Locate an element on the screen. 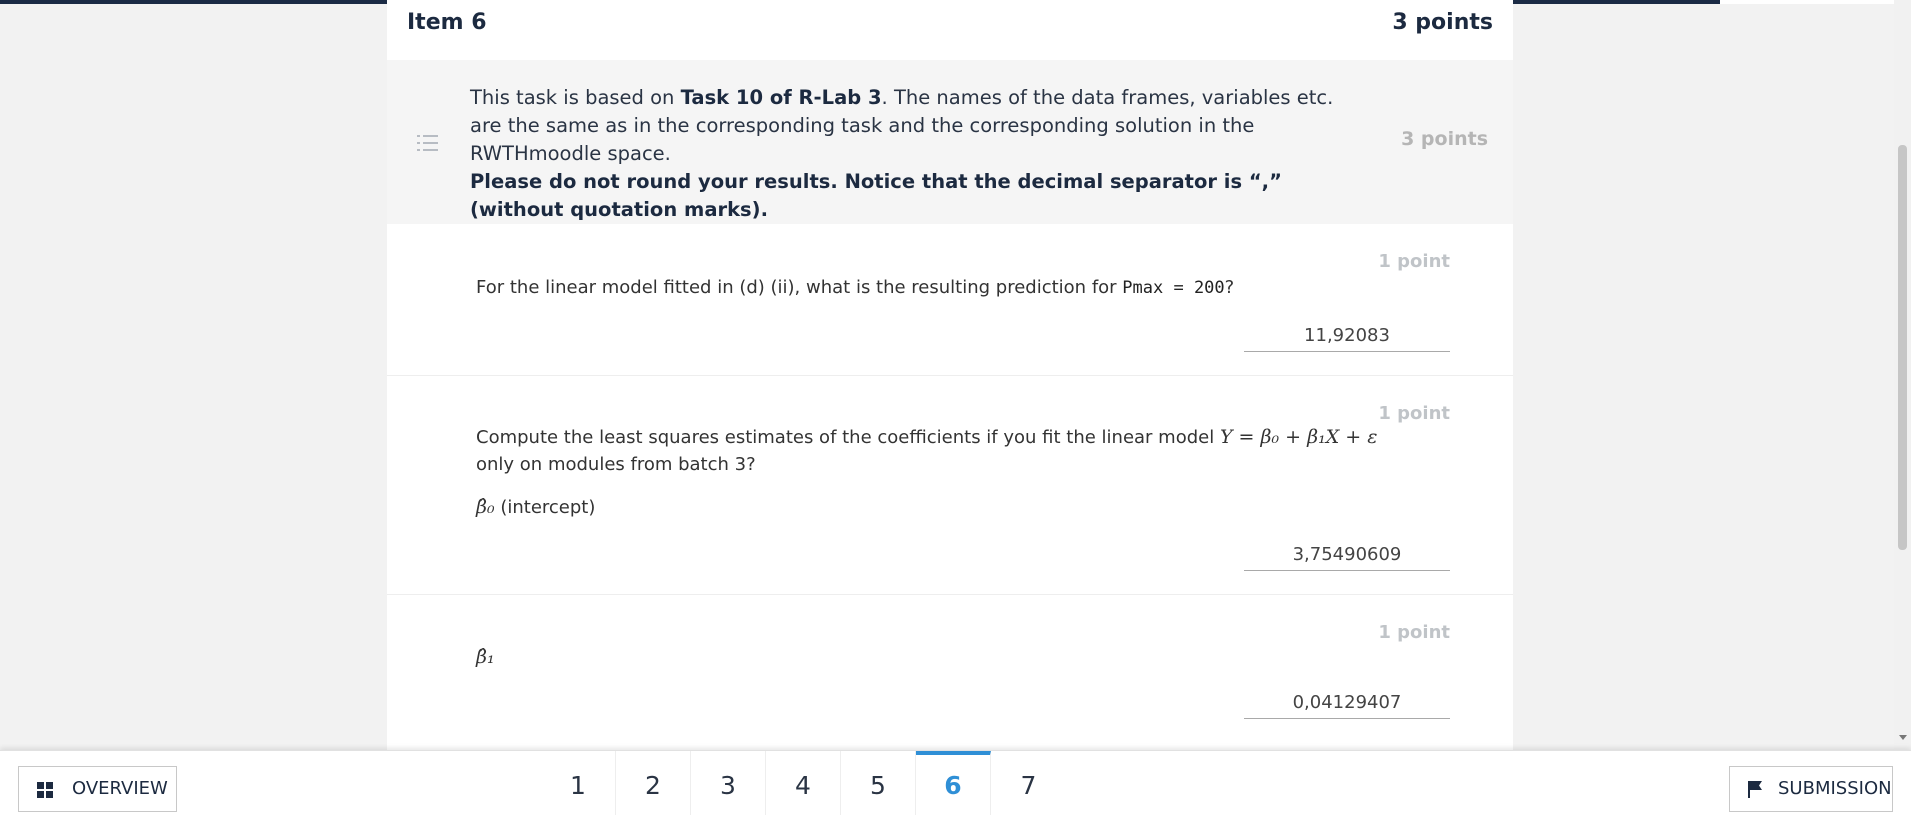 The width and height of the screenshot is (1911, 815). page-tab-7: 7 is located at coordinates (1028, 783).